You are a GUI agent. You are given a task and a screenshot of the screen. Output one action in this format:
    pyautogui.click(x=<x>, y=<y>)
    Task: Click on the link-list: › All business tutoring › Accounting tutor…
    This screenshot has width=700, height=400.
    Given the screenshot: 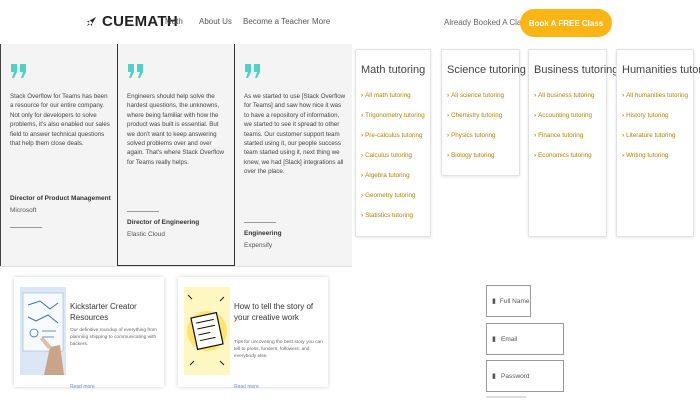 What is the action you would take?
    pyautogui.click(x=564, y=132)
    